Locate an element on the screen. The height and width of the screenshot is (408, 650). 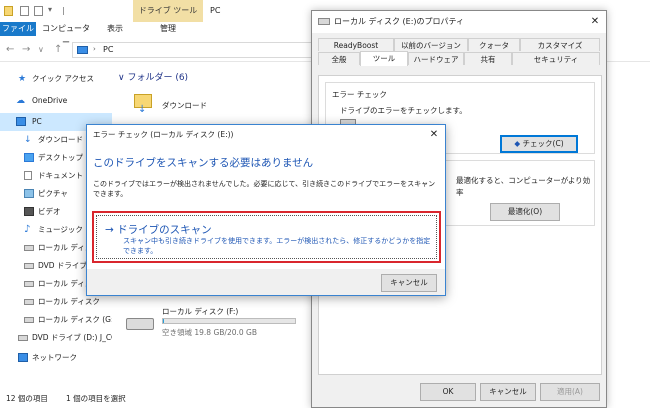
drive-f-name: ローカル ディスク (F:) is located at coordinates (200, 311).